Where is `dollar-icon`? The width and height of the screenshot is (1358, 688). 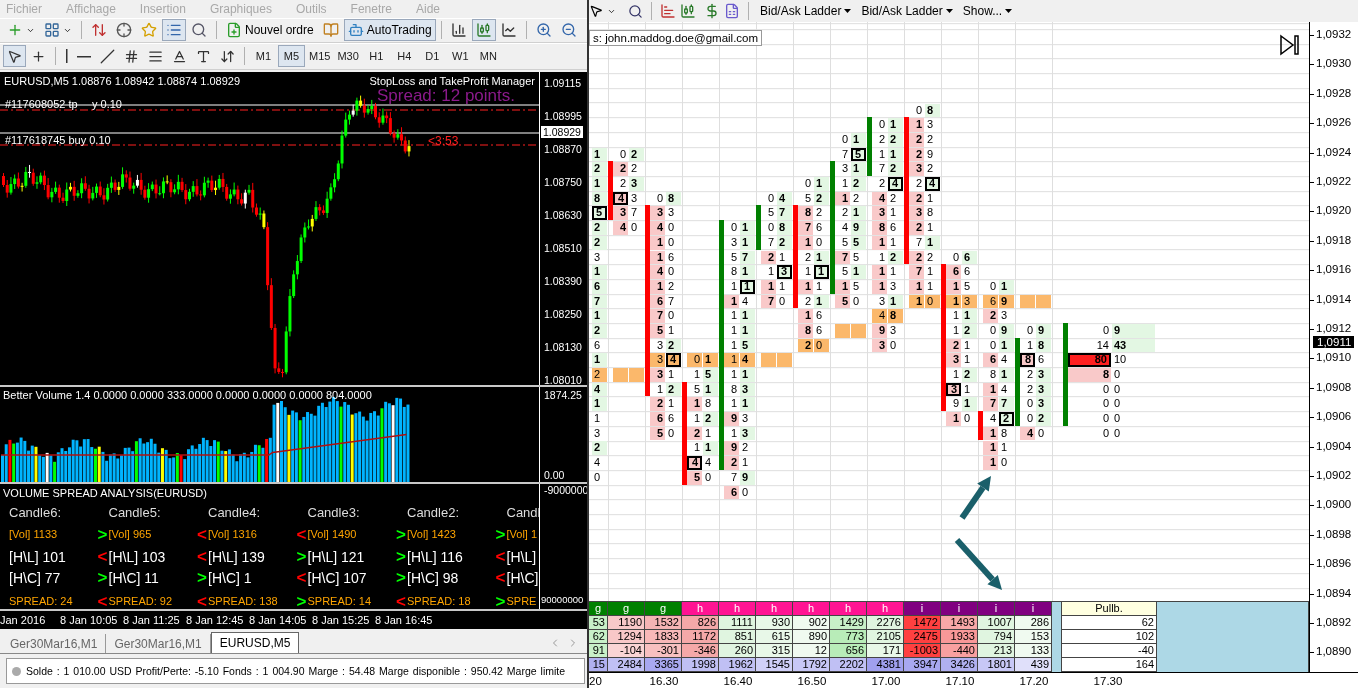 dollar-icon is located at coordinates (712, 11).